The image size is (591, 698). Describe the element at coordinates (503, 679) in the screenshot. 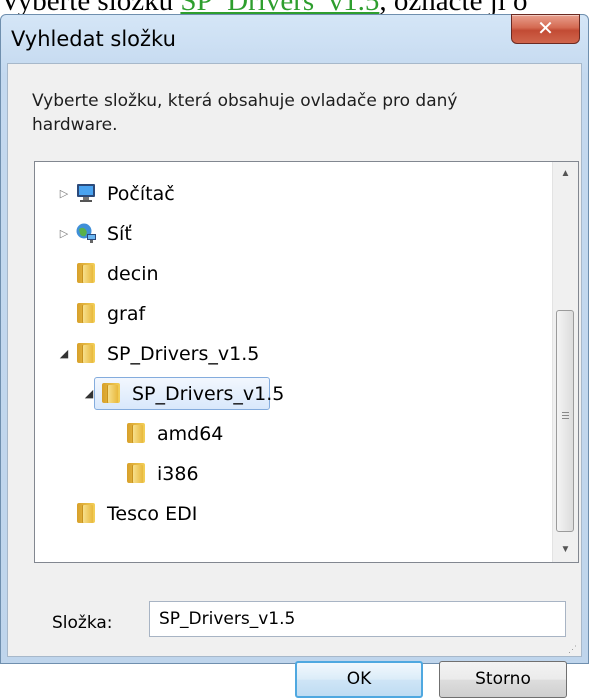

I see `cancel-button: Storno` at that location.